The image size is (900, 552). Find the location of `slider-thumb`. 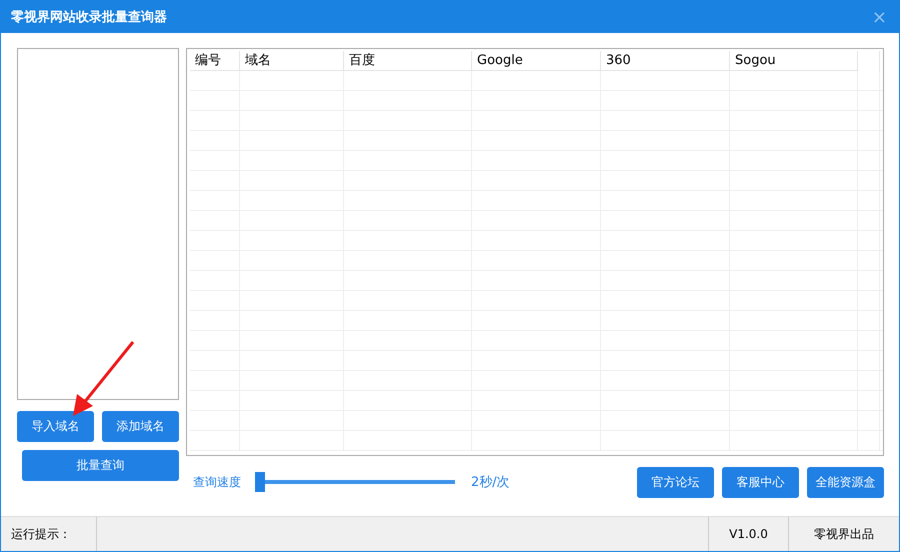

slider-thumb is located at coordinates (260, 482).